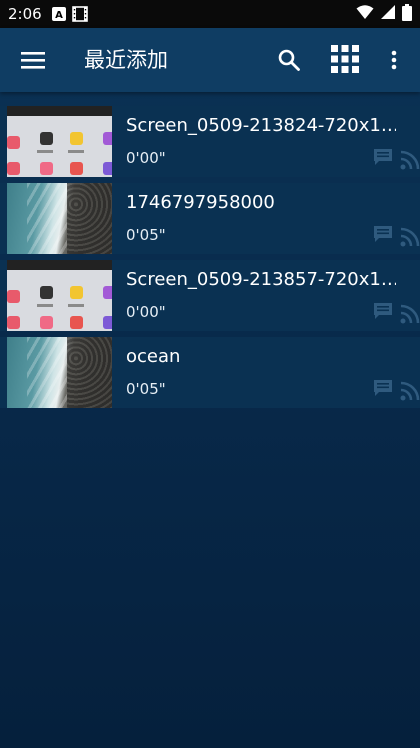 The height and width of the screenshot is (748, 420). What do you see at coordinates (79, 14) in the screenshot?
I see `film-notification-icon` at bounding box center [79, 14].